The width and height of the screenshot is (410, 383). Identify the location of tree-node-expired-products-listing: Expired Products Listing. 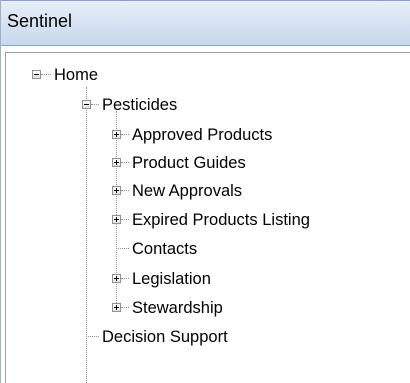
(186, 221).